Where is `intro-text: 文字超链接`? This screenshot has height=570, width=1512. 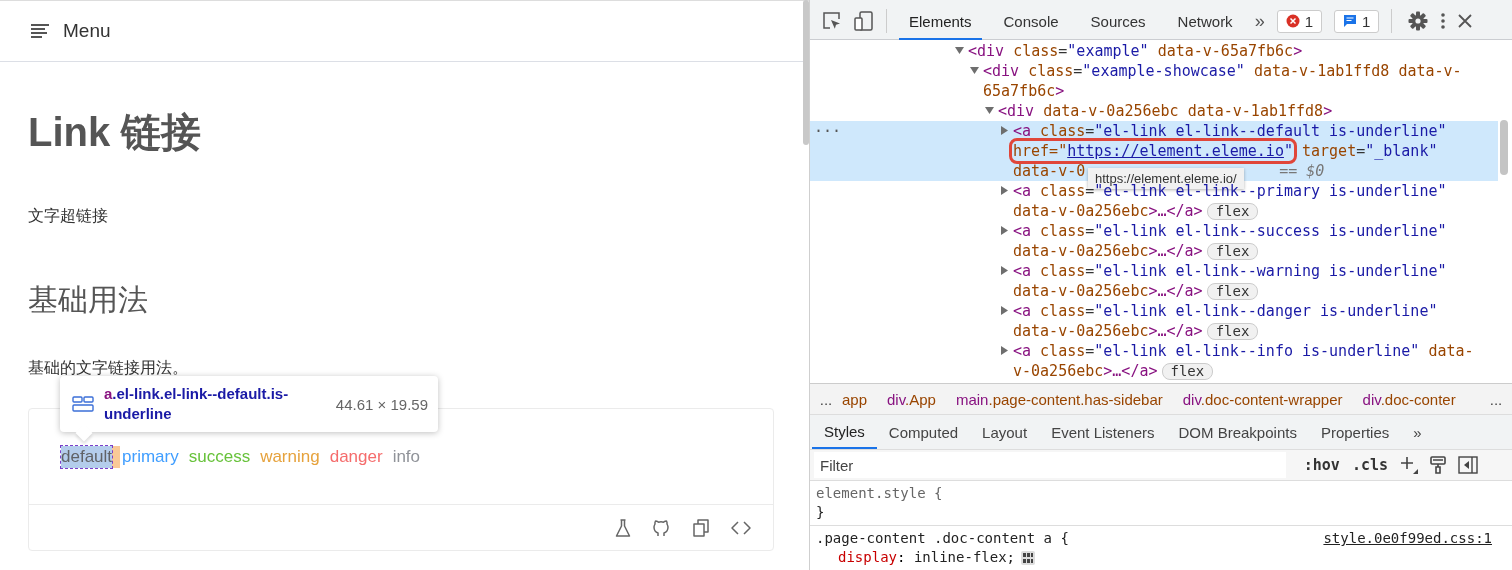
intro-text: 文字超链接 is located at coordinates (68, 216).